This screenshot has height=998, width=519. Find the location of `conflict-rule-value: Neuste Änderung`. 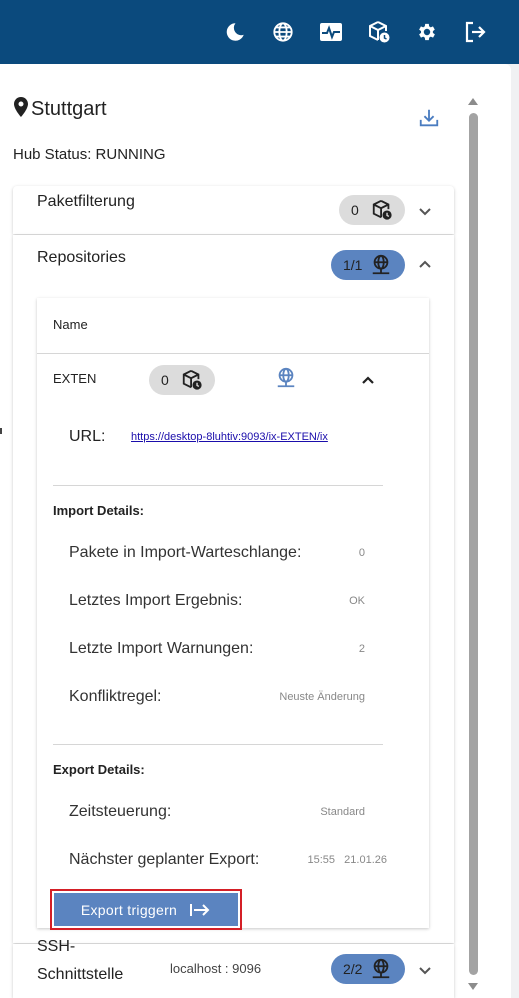

conflict-rule-value: Neuste Änderung is located at coordinates (322, 697).